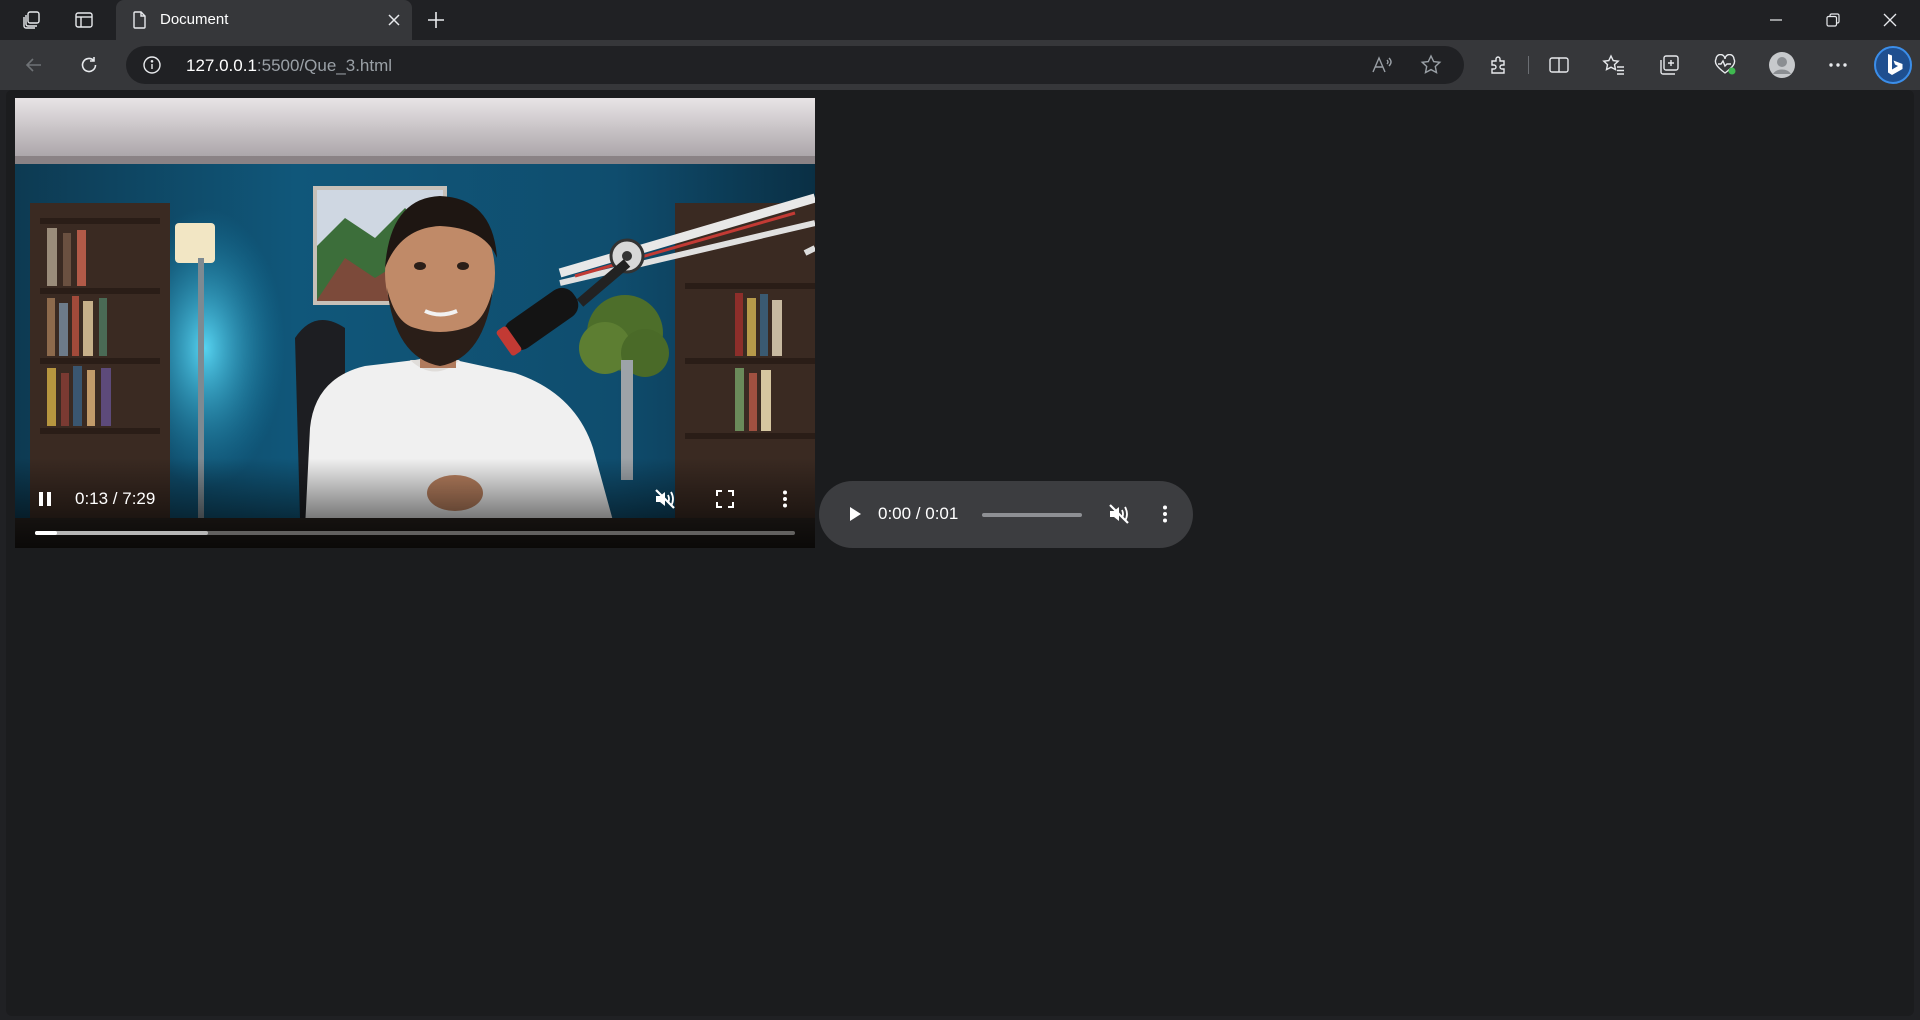 The height and width of the screenshot is (1020, 1920). What do you see at coordinates (221, 65) in the screenshot?
I see `url-host: 127.0.0.1` at bounding box center [221, 65].